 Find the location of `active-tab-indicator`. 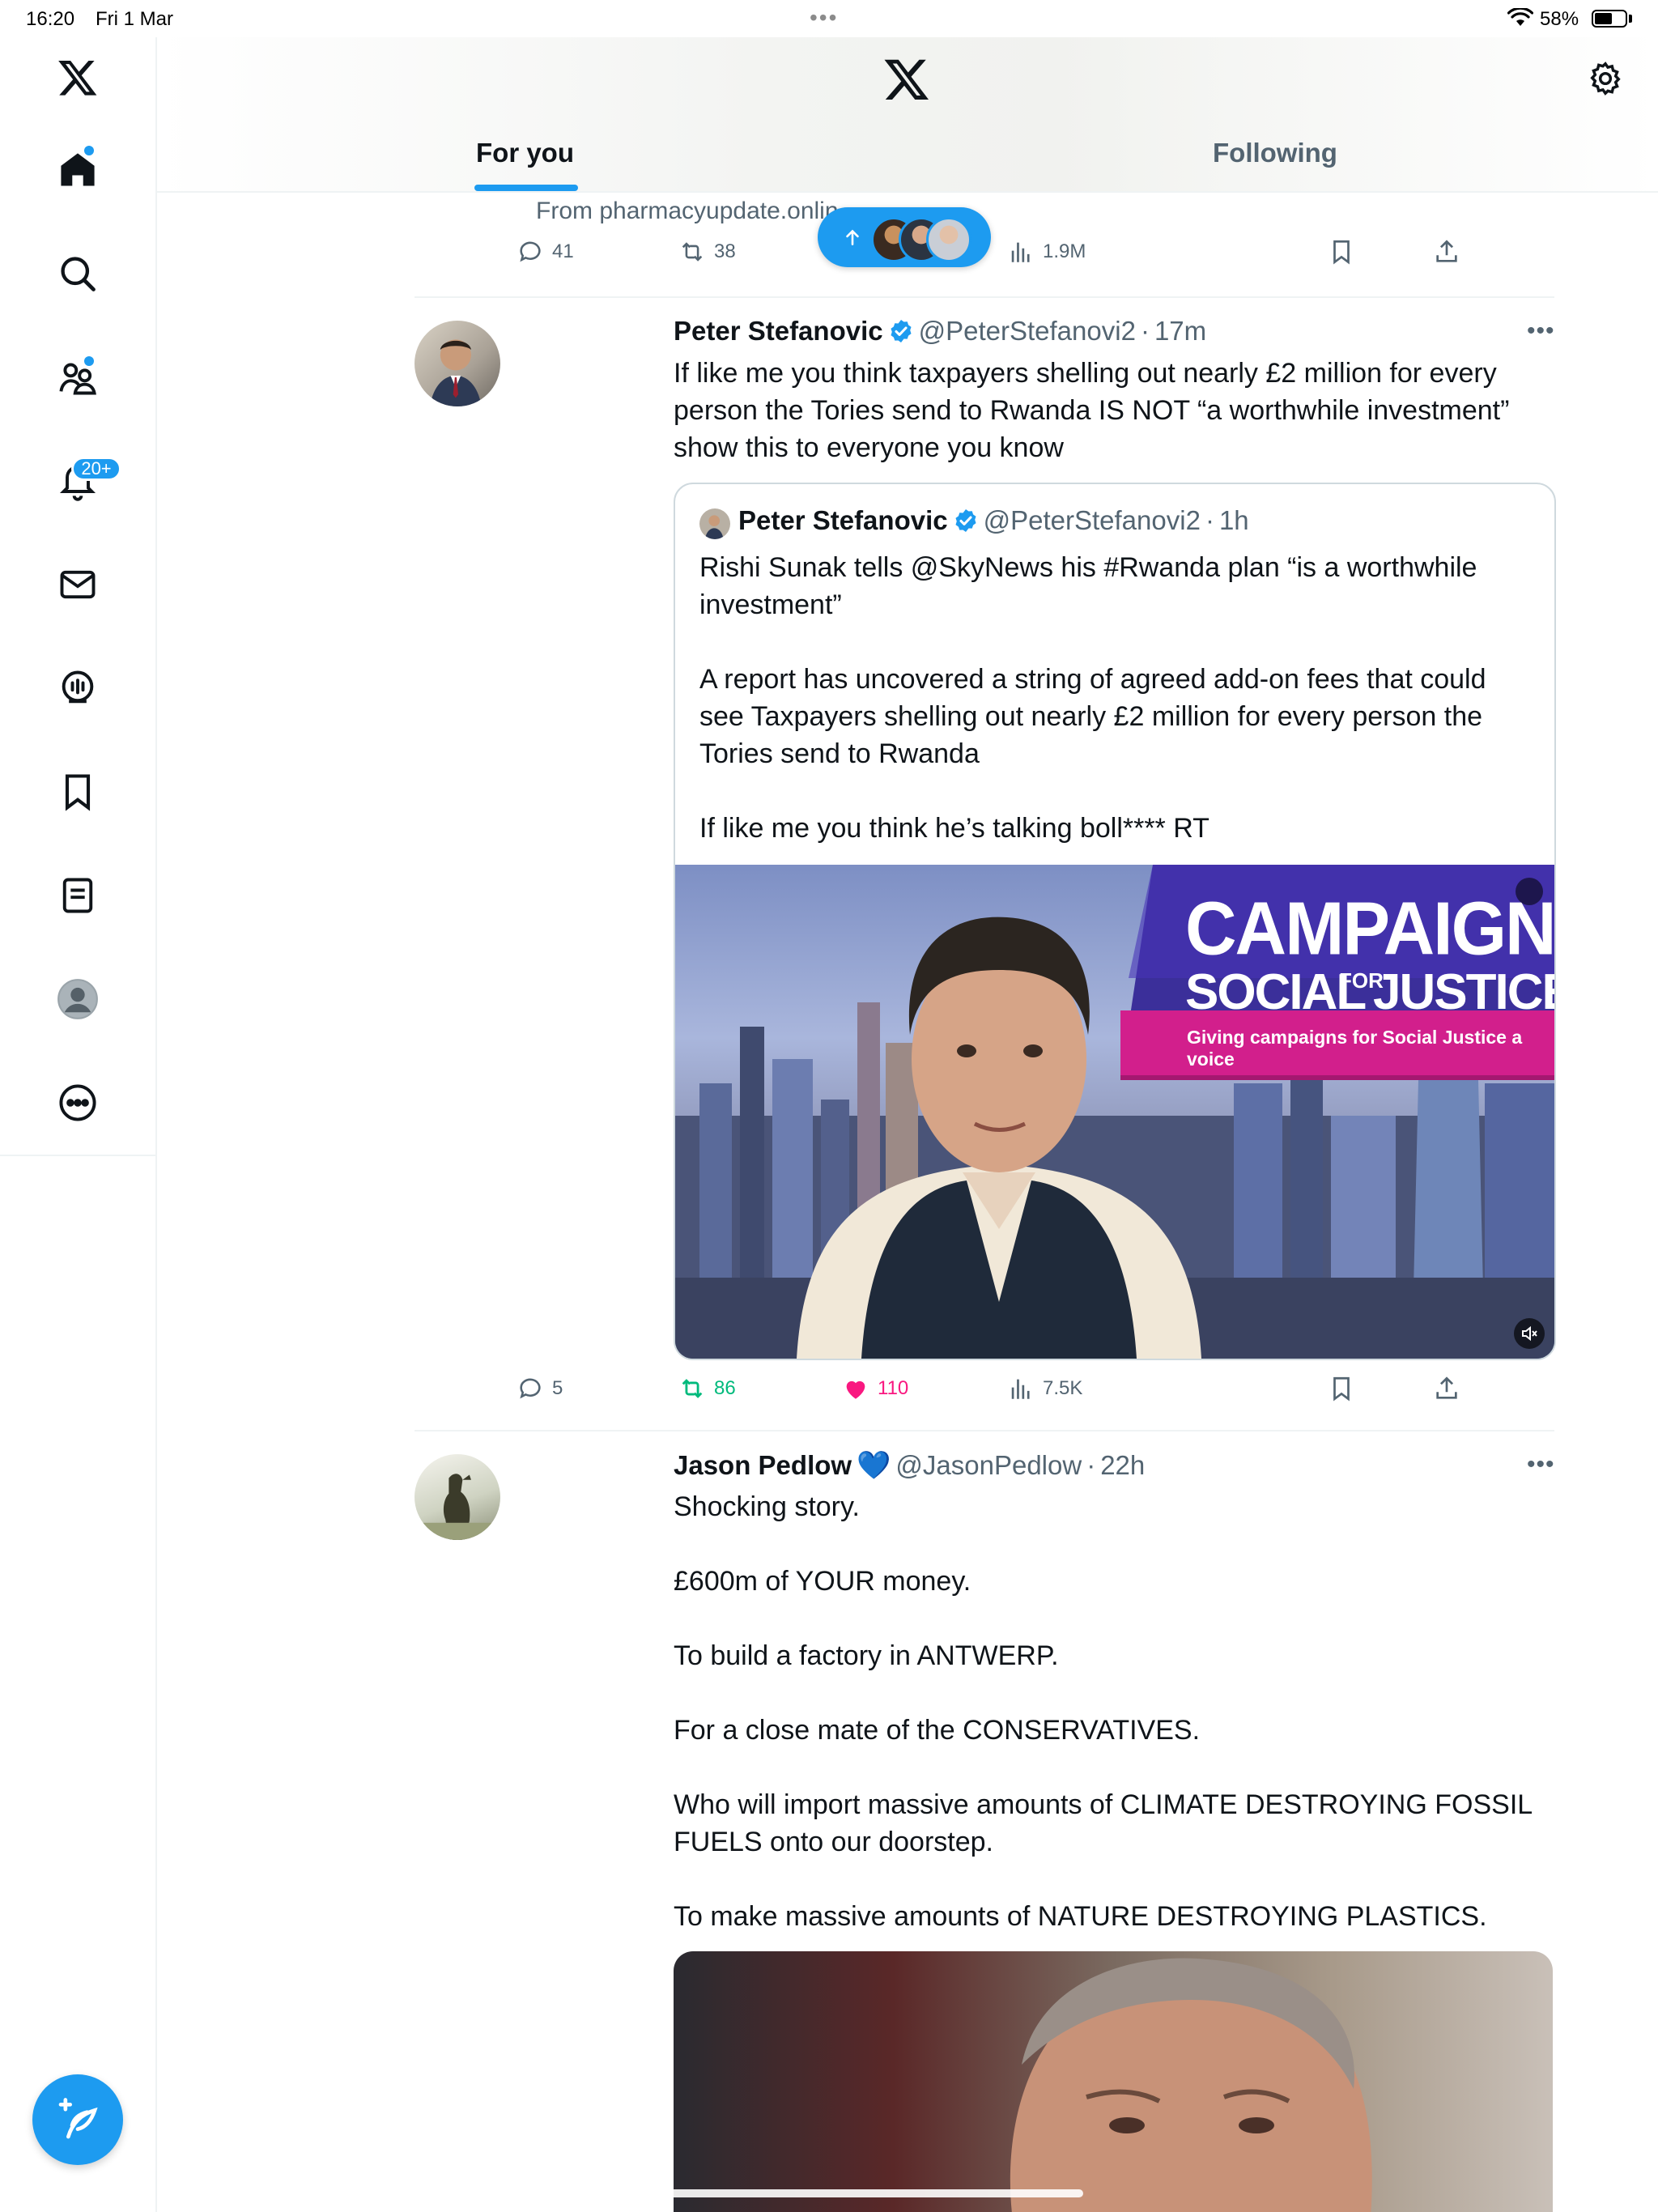

active-tab-indicator is located at coordinates (526, 188).